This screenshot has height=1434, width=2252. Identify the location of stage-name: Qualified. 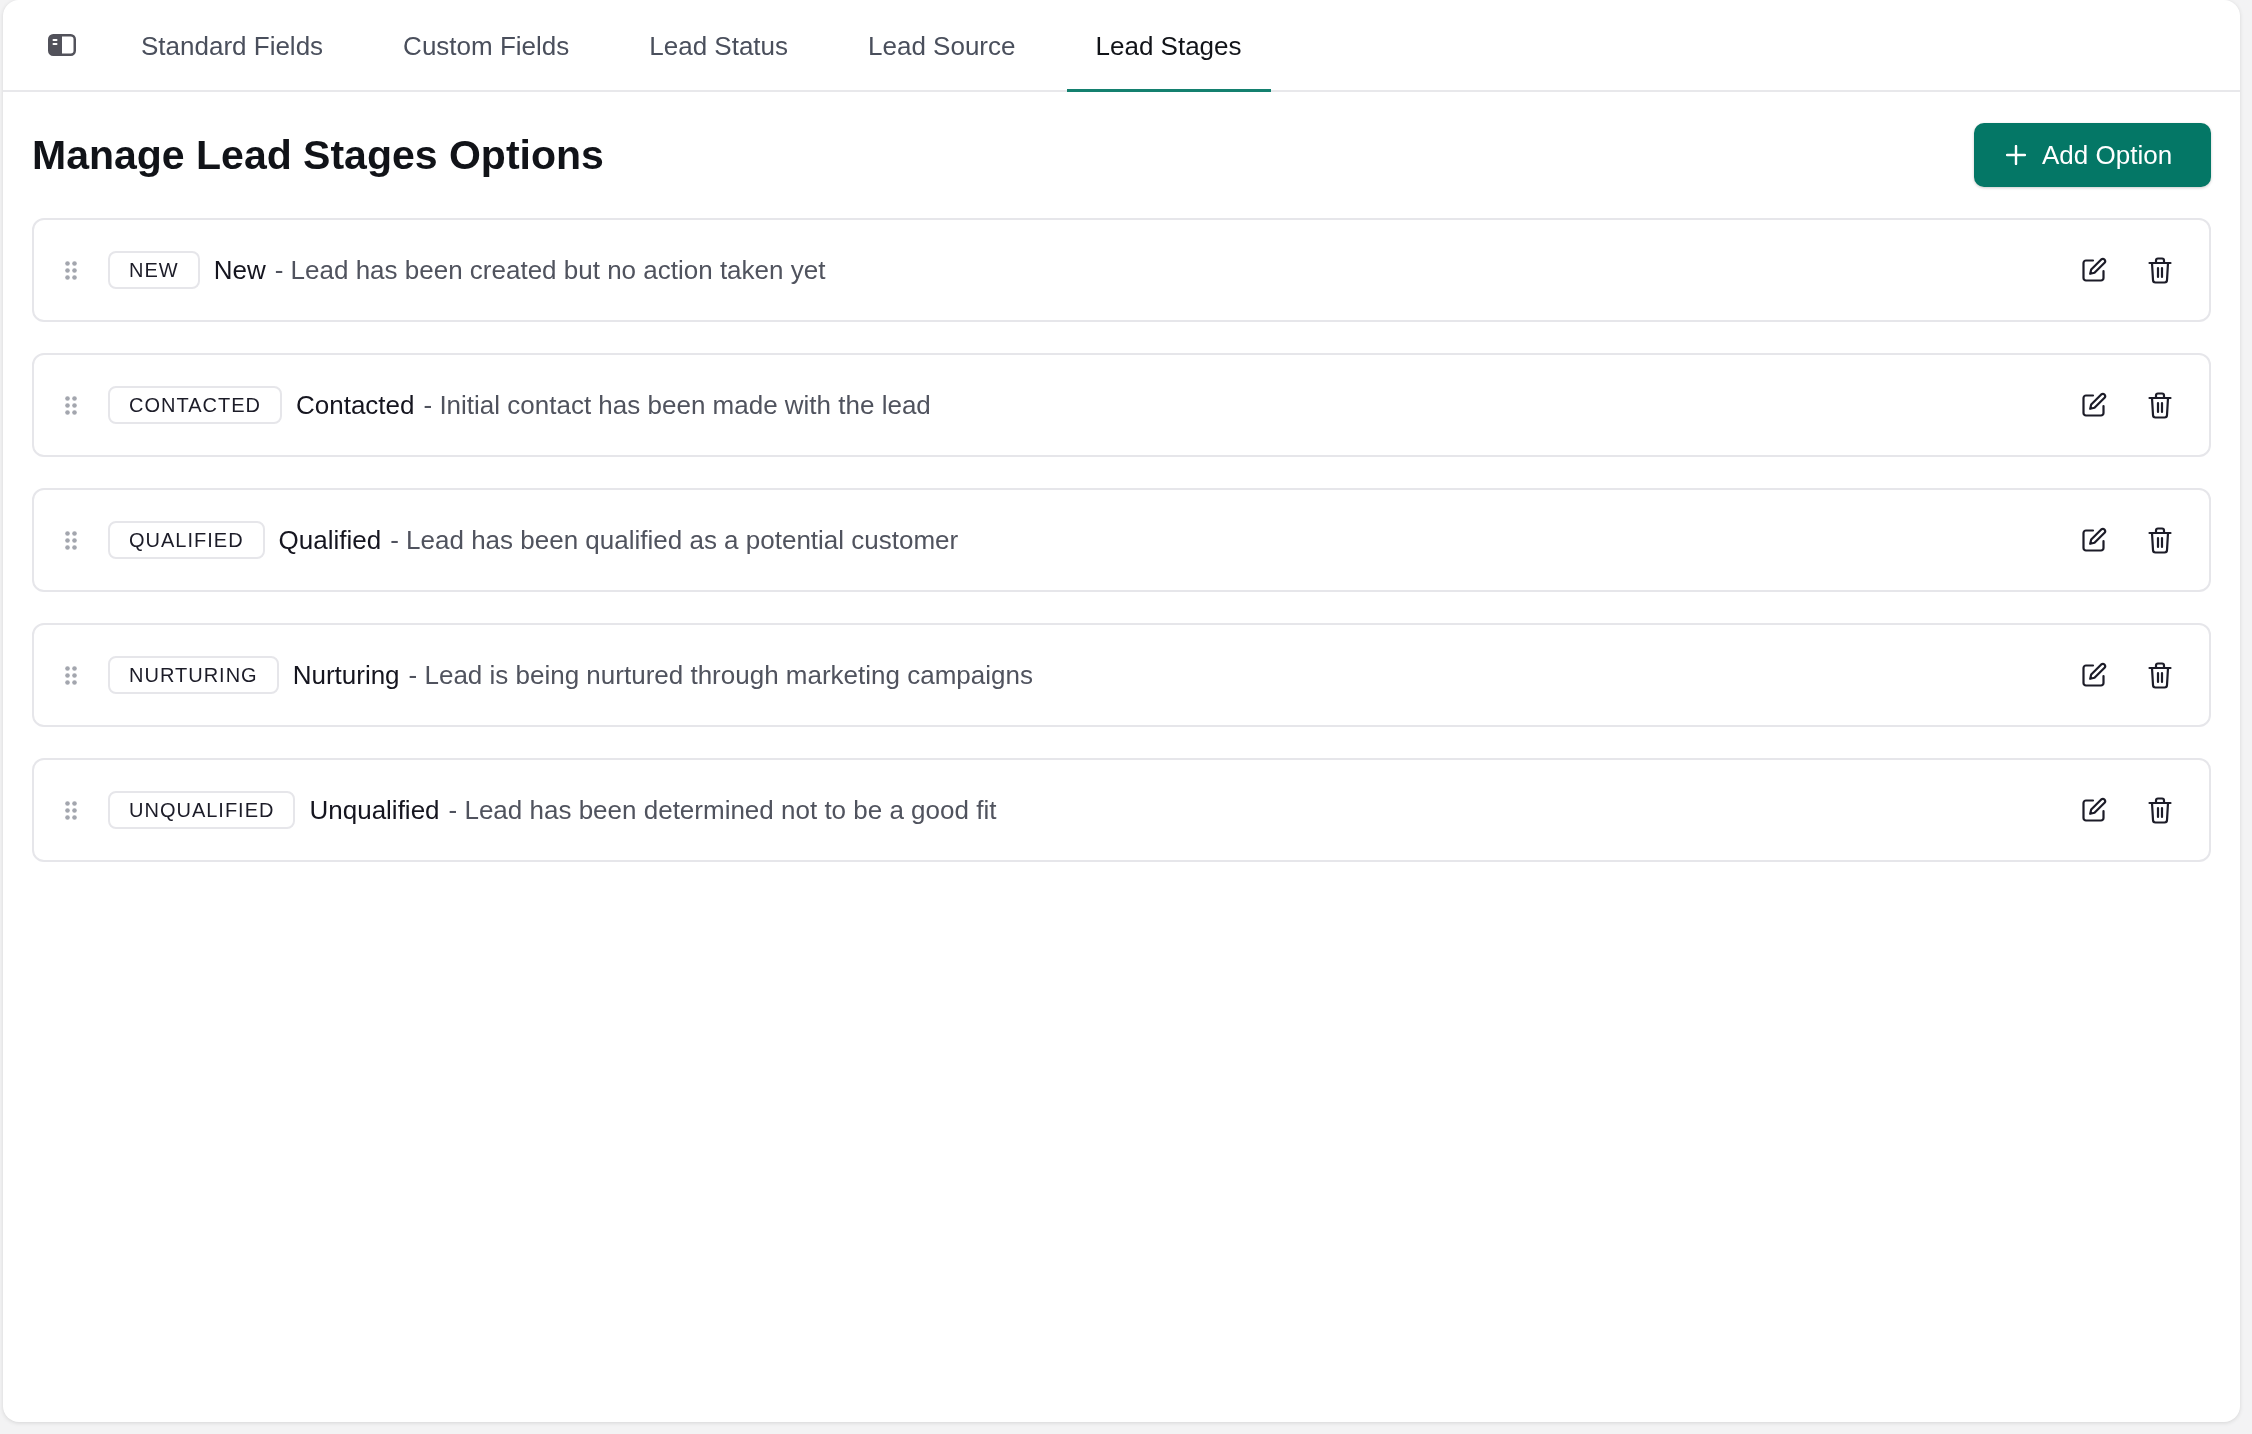
(330, 540).